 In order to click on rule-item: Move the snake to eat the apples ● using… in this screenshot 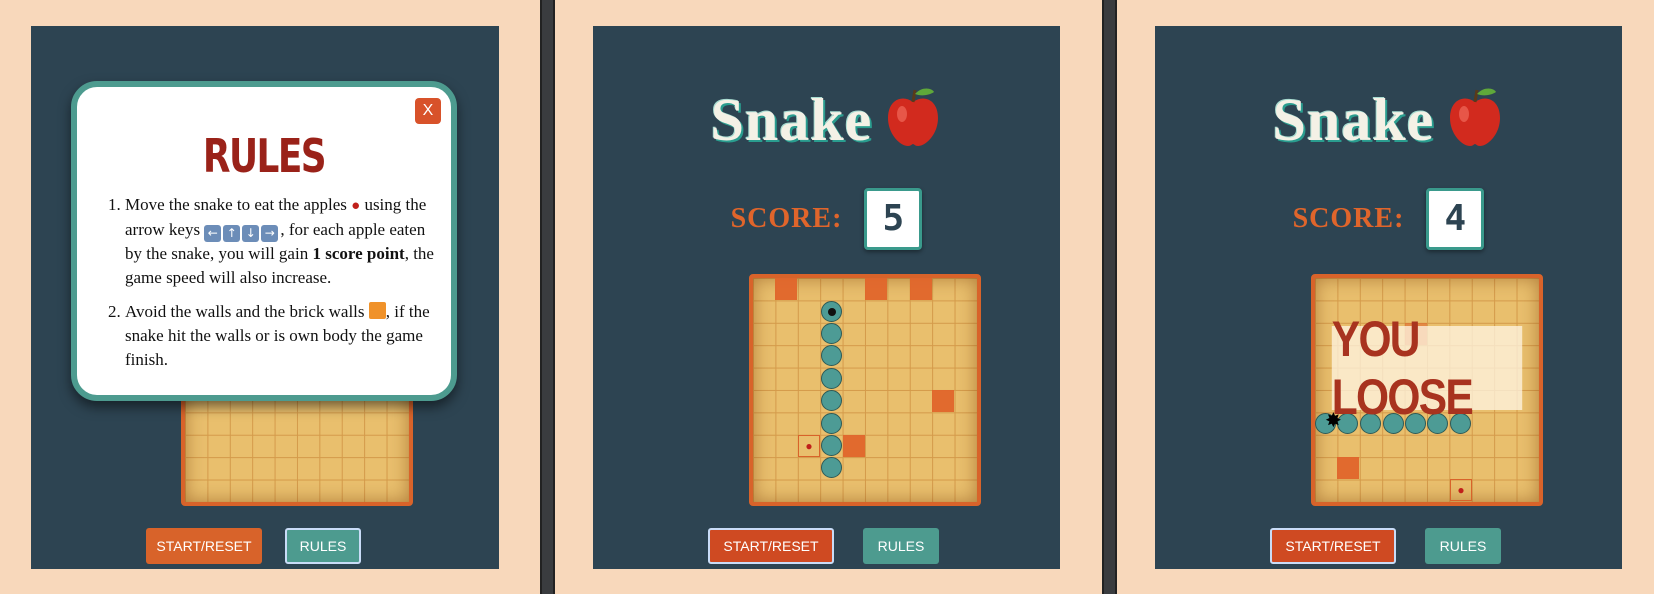, I will do `click(282, 241)`.